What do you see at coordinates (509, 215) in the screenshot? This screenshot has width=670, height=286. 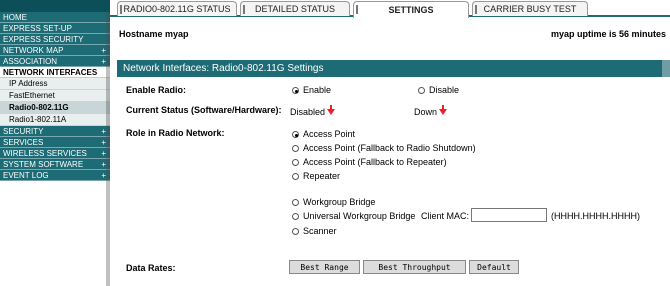 I see `client-mac-input` at bounding box center [509, 215].